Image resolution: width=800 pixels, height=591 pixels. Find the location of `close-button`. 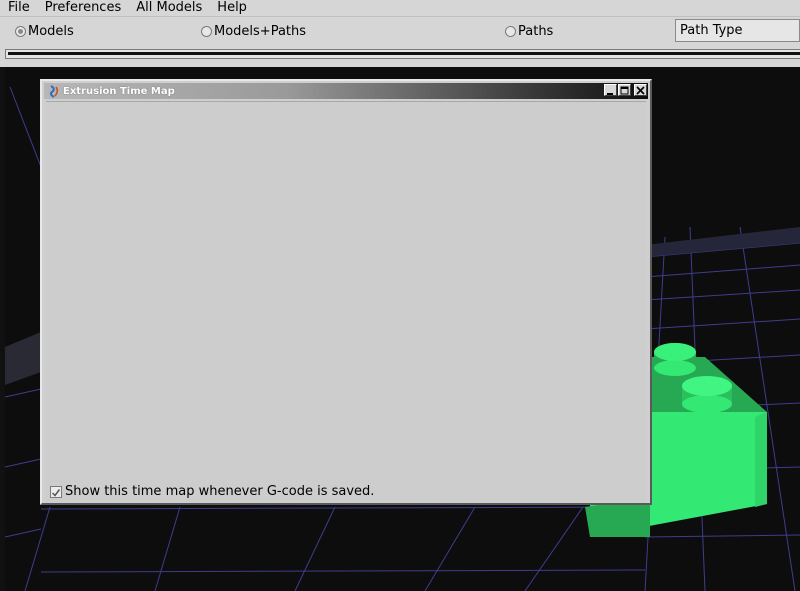

close-button is located at coordinates (640, 90).